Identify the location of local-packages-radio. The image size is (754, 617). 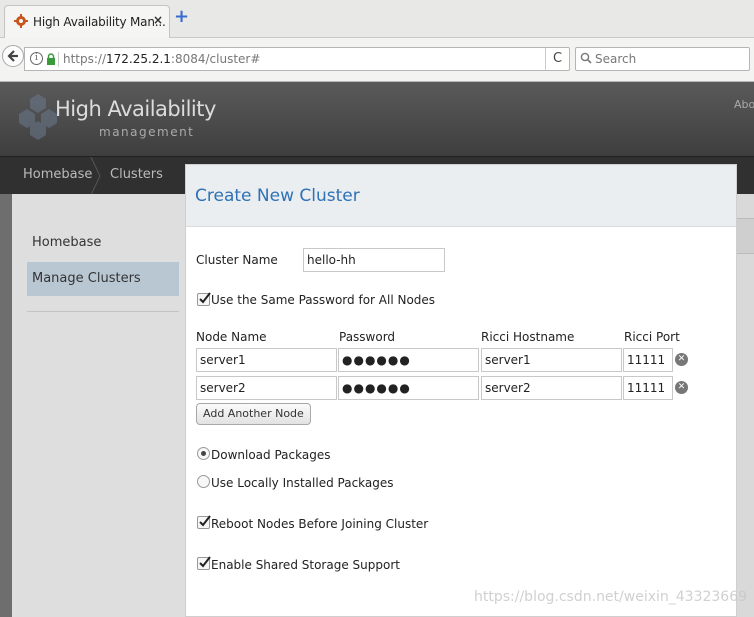
(203, 481).